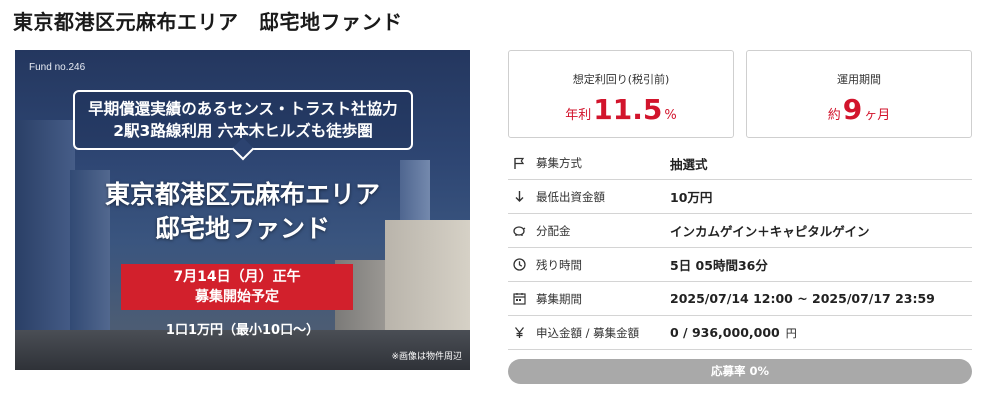  I want to click on row-value: 0 / 936,000,000 円, so click(733, 333).